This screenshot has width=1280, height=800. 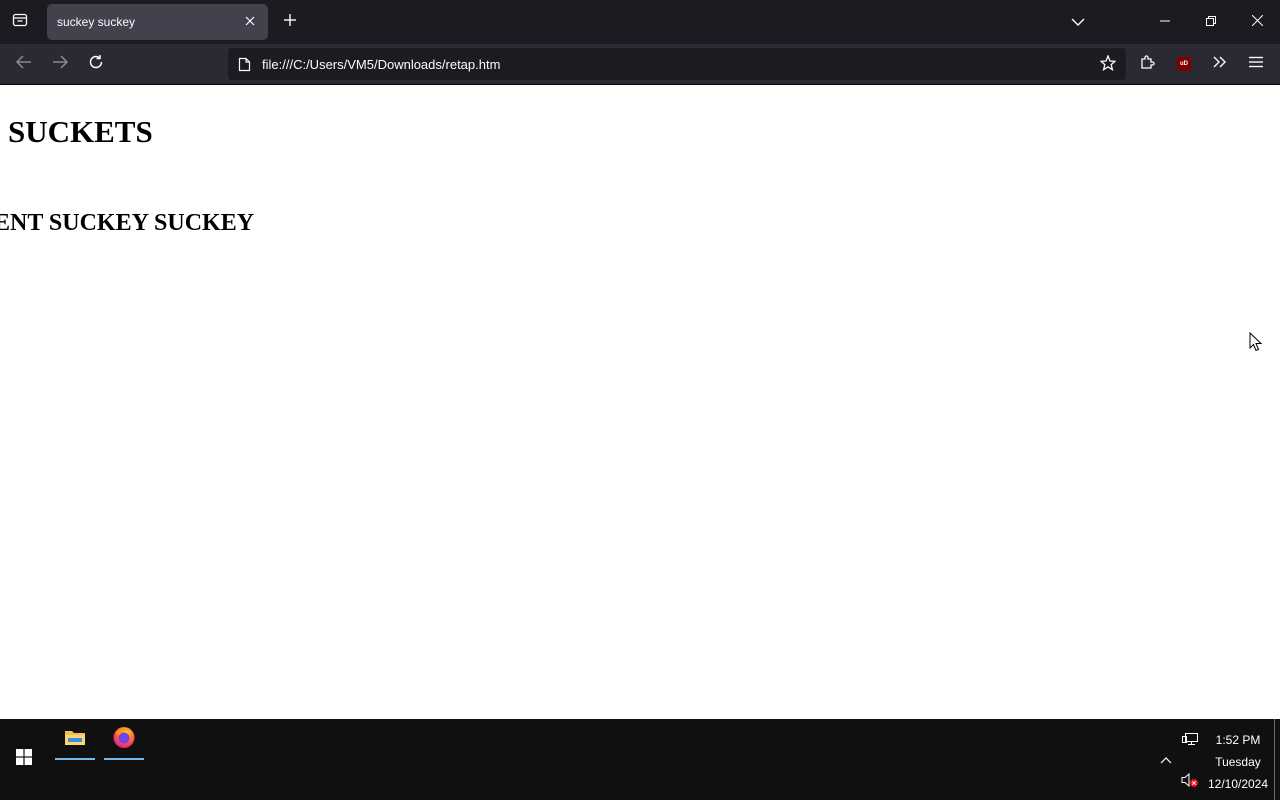 I want to click on app-menu-button, so click(x=1256, y=64).